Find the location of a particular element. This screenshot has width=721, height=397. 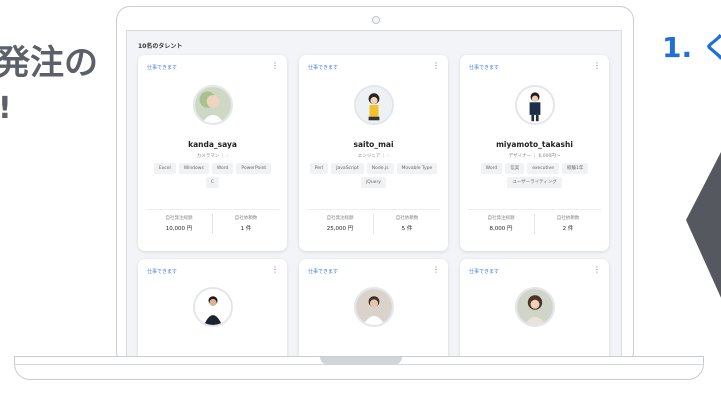

step-label: 1. く is located at coordinates (691, 47).